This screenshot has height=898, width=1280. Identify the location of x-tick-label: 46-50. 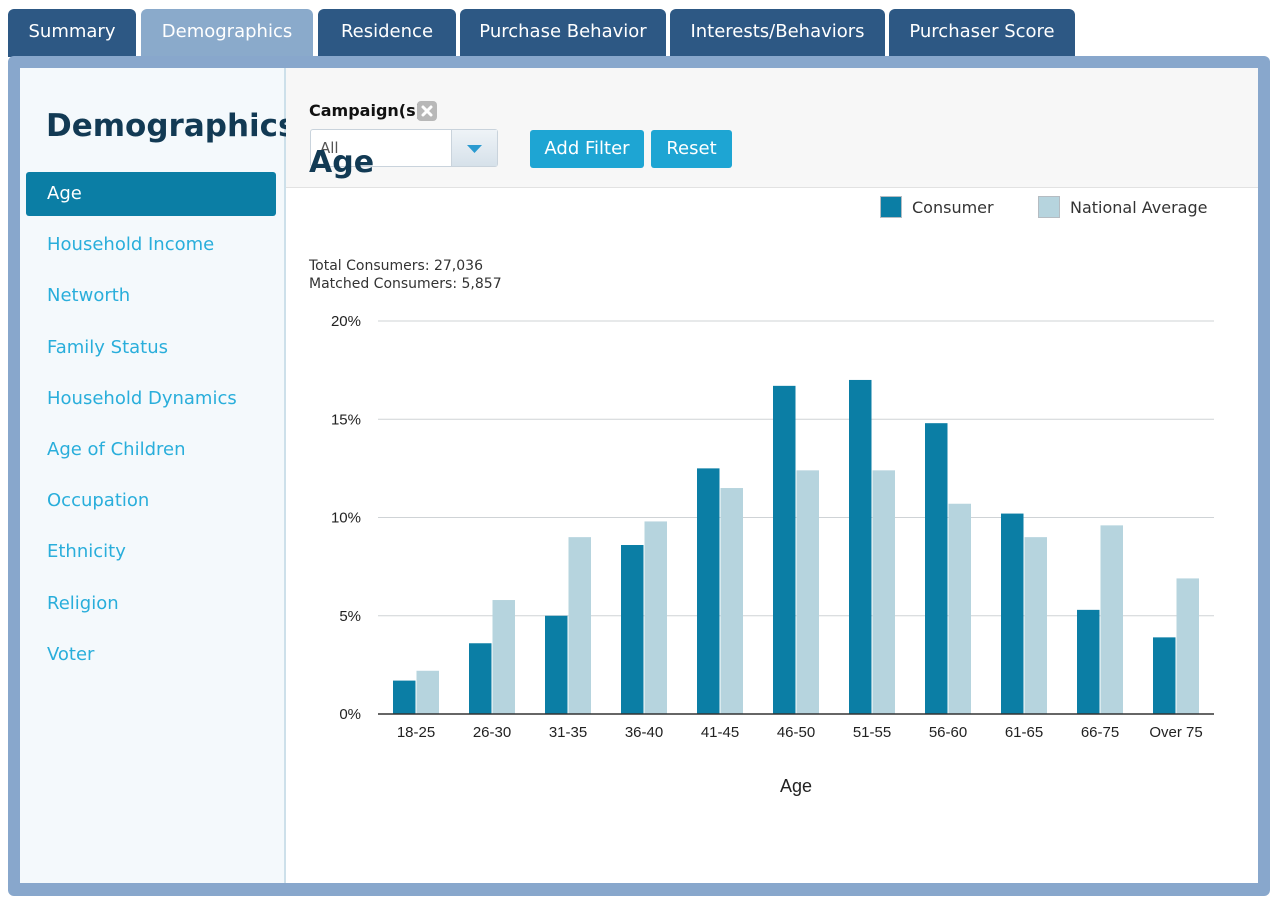
(796, 732).